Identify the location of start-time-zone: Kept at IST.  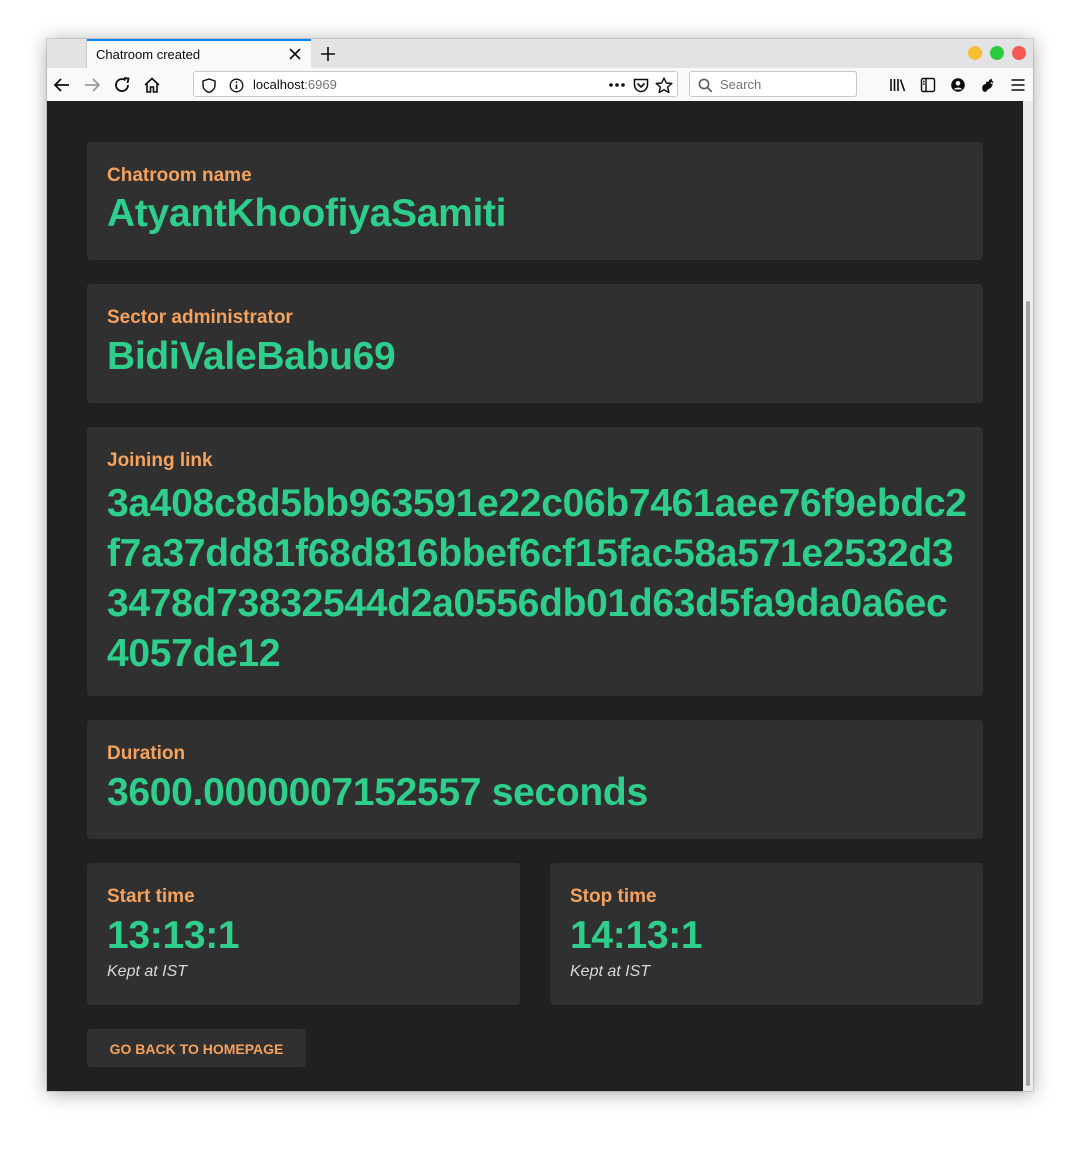
(147, 971).